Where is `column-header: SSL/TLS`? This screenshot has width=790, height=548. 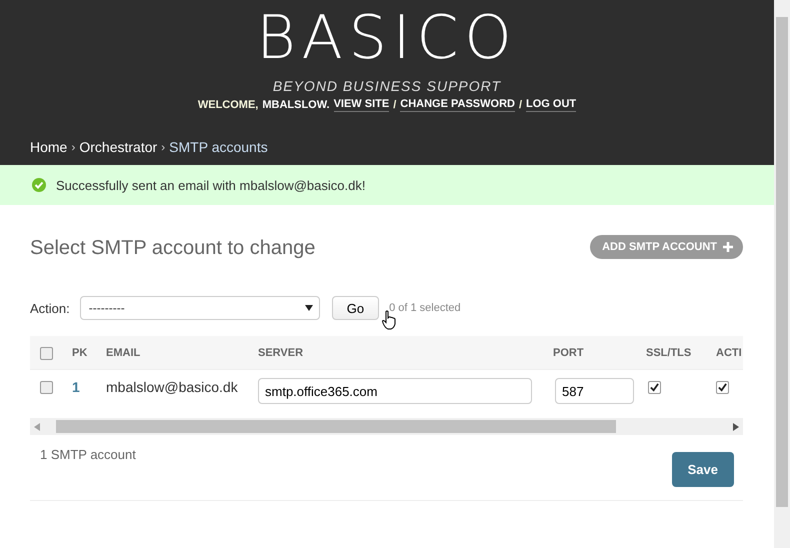 column-header: SSL/TLS is located at coordinates (675, 353).